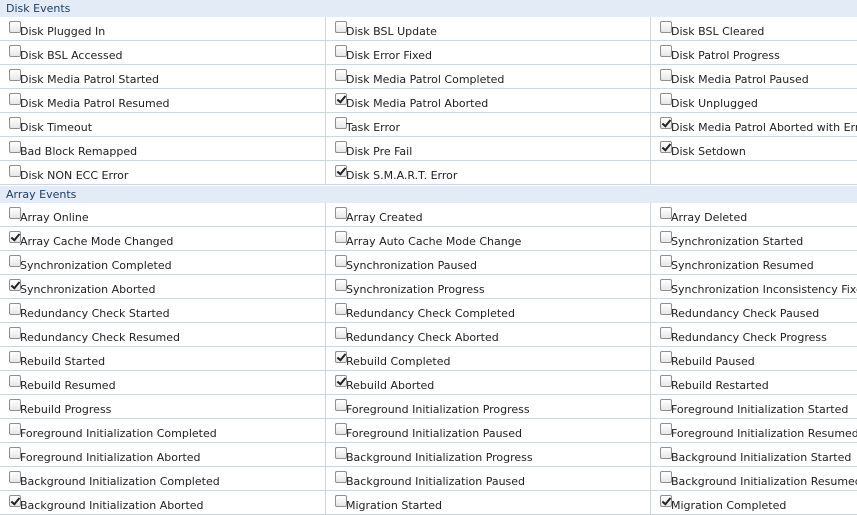  I want to click on event-option: Array Created, so click(488, 215).